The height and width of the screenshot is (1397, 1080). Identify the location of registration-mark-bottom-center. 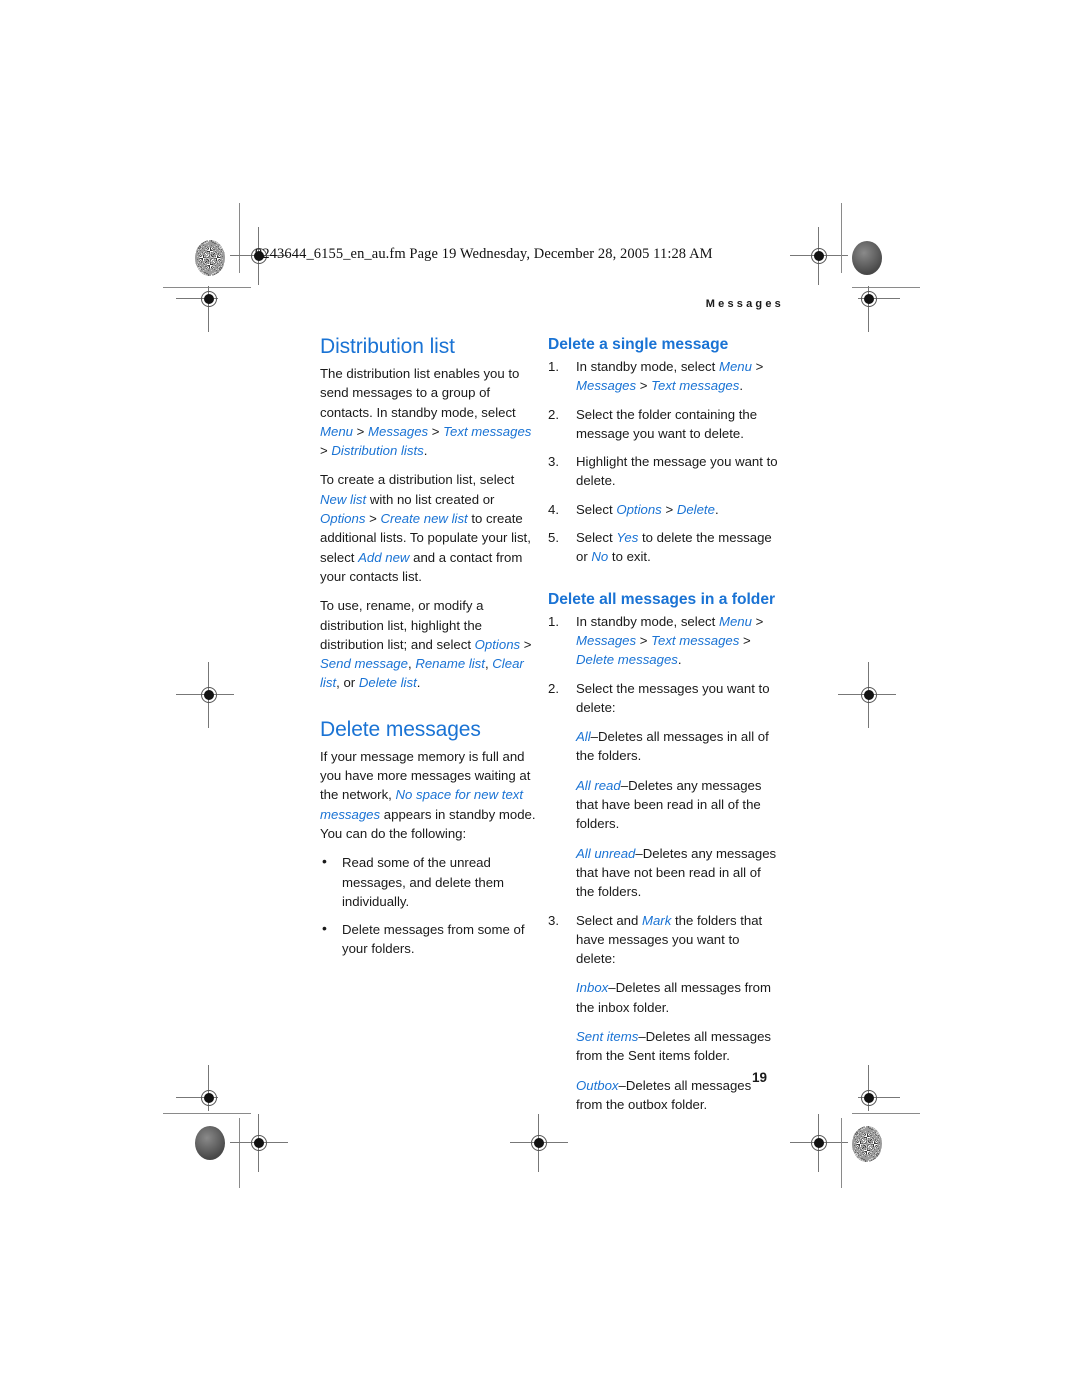
(539, 1143).